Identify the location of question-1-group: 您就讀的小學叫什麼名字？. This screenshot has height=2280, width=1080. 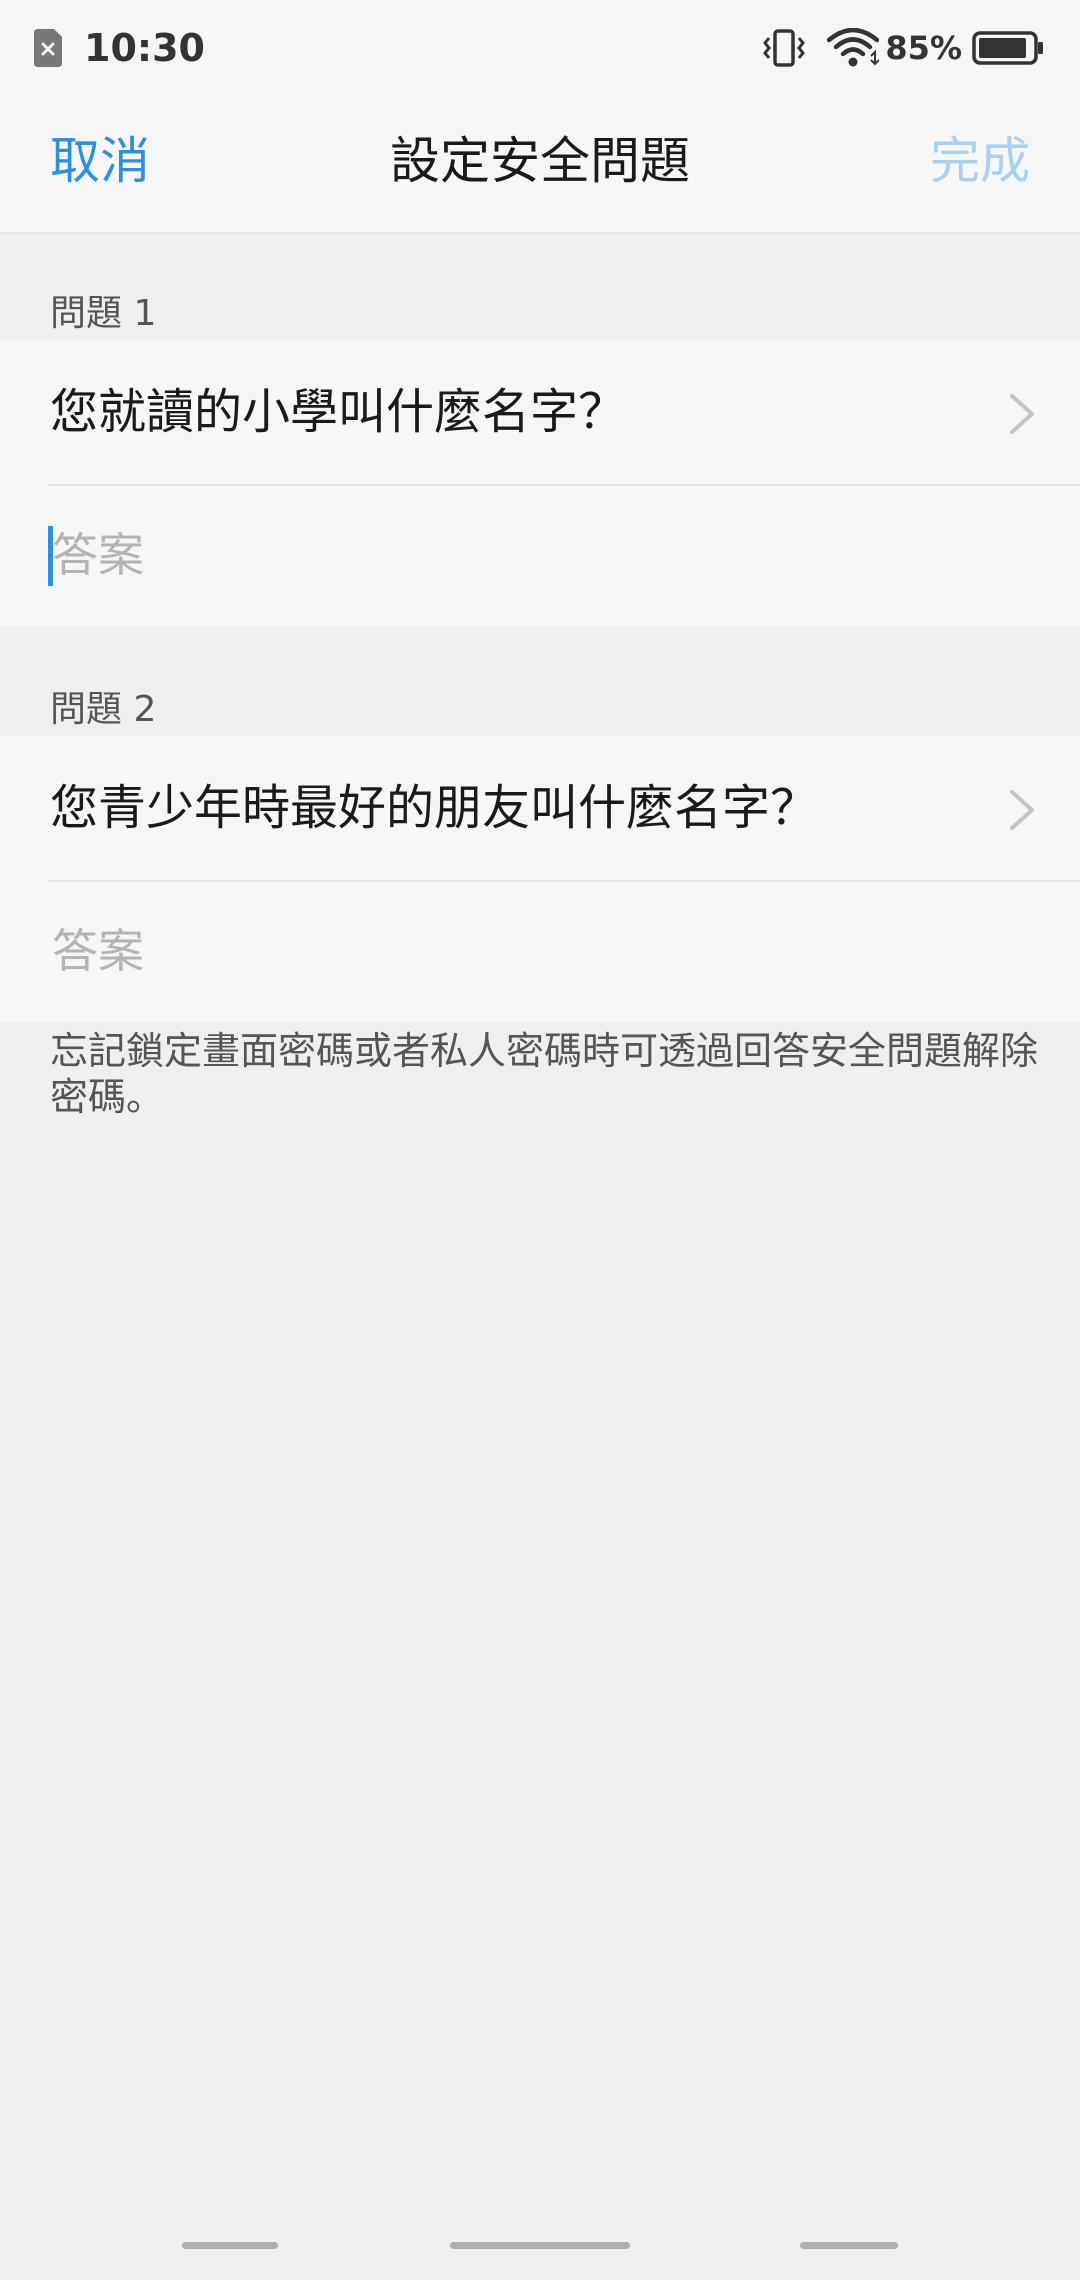
(540, 483).